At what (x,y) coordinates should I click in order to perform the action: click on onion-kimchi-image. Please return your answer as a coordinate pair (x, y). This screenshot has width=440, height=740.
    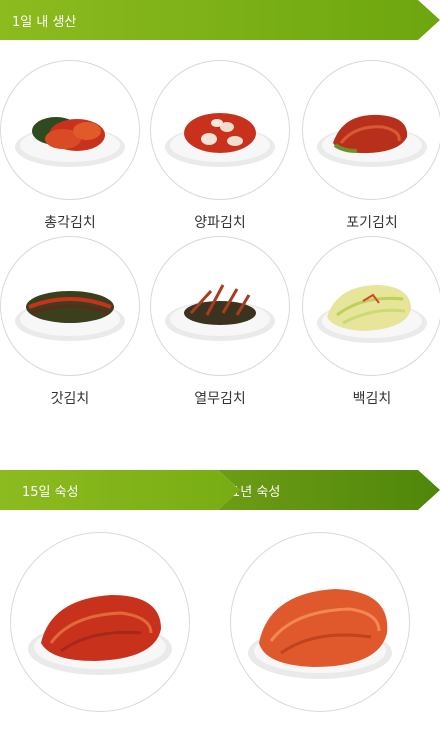
    Looking at the image, I should click on (220, 130).